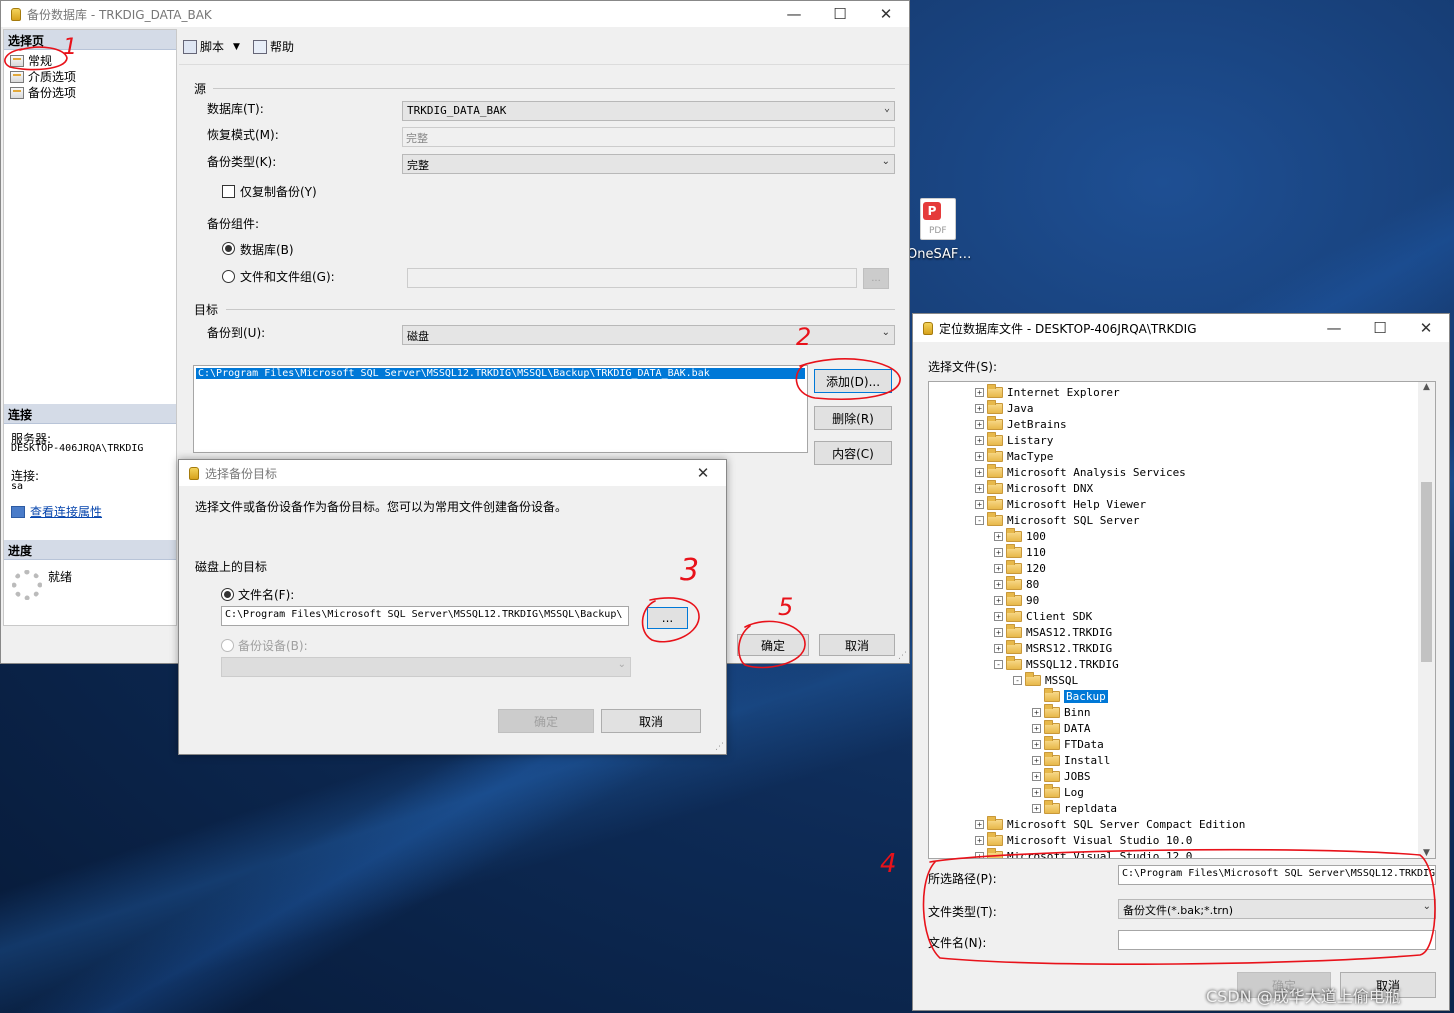 Image resolution: width=1454 pixels, height=1013 pixels. Describe the element at coordinates (1016, 583) in the screenshot. I see `tree-folder-item: +80` at that location.